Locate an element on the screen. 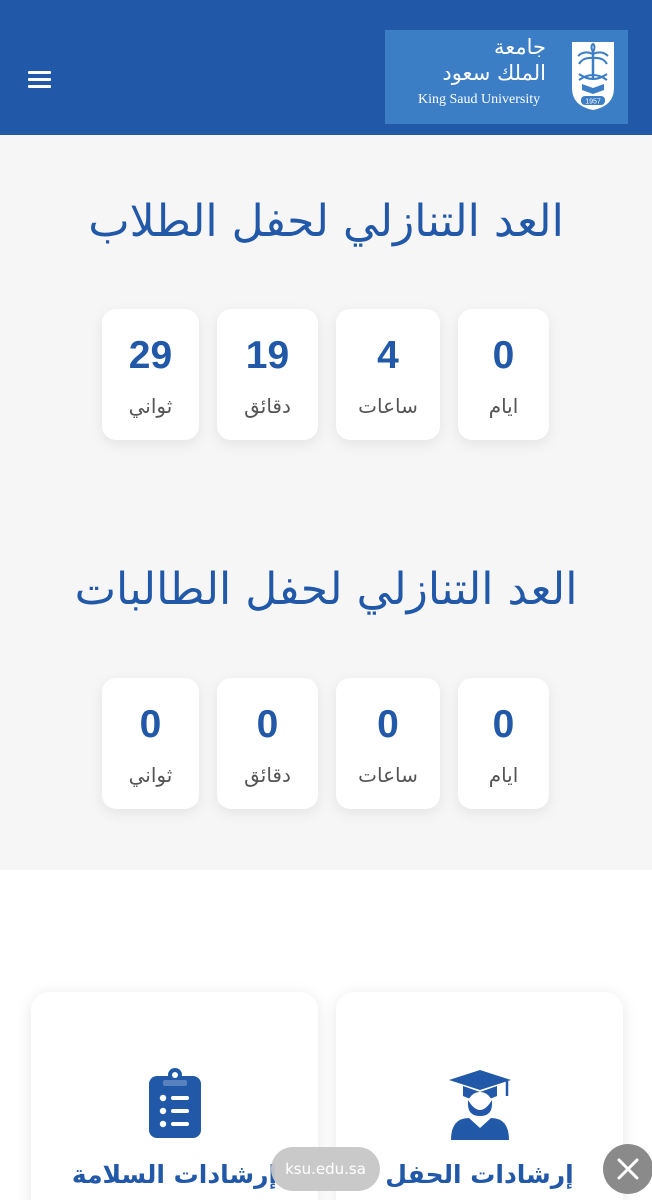 Image resolution: width=652 pixels, height=1200 pixels. countdown-hours-value: 4 is located at coordinates (388, 355).